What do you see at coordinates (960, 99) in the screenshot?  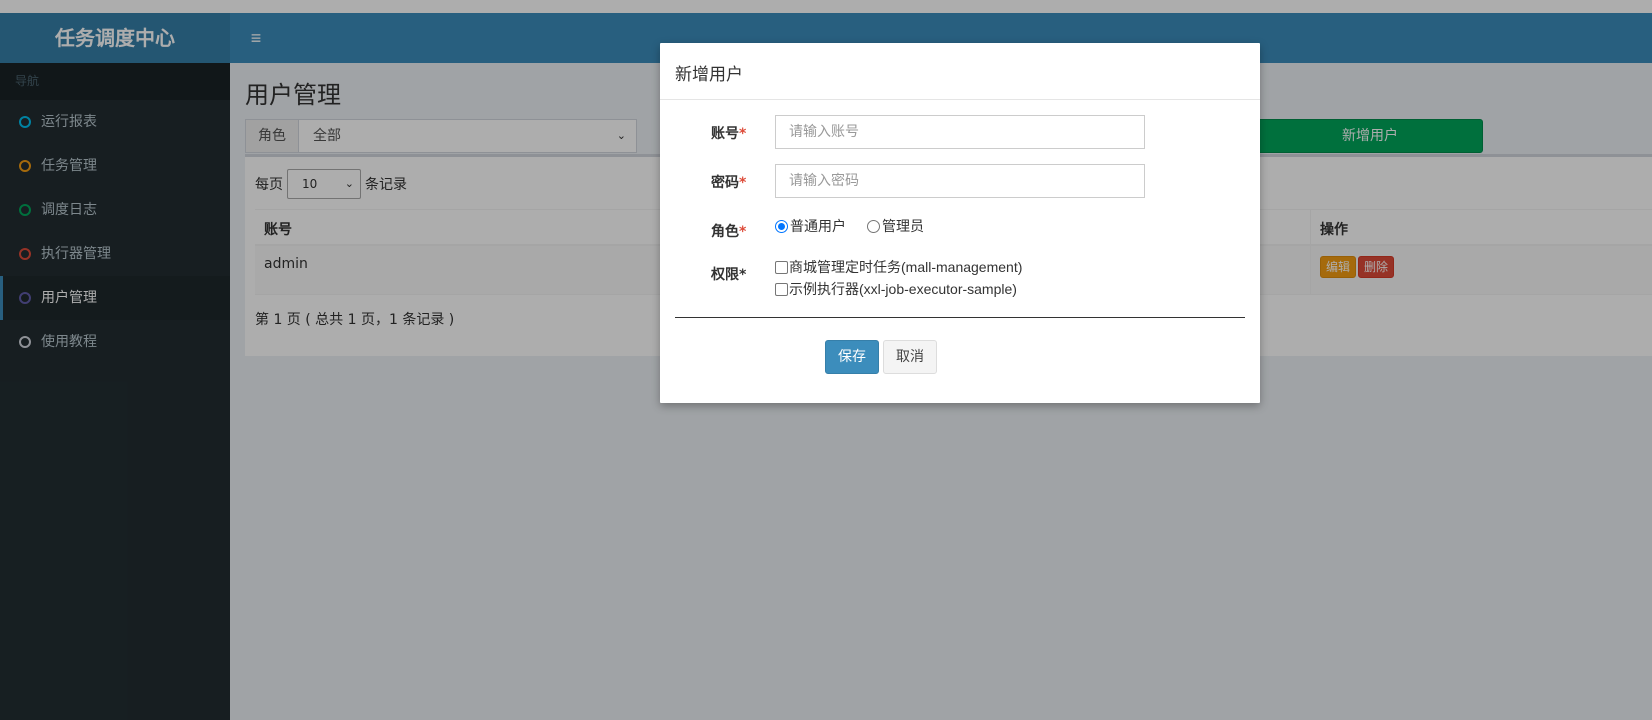 I see `modal-divider` at bounding box center [960, 99].